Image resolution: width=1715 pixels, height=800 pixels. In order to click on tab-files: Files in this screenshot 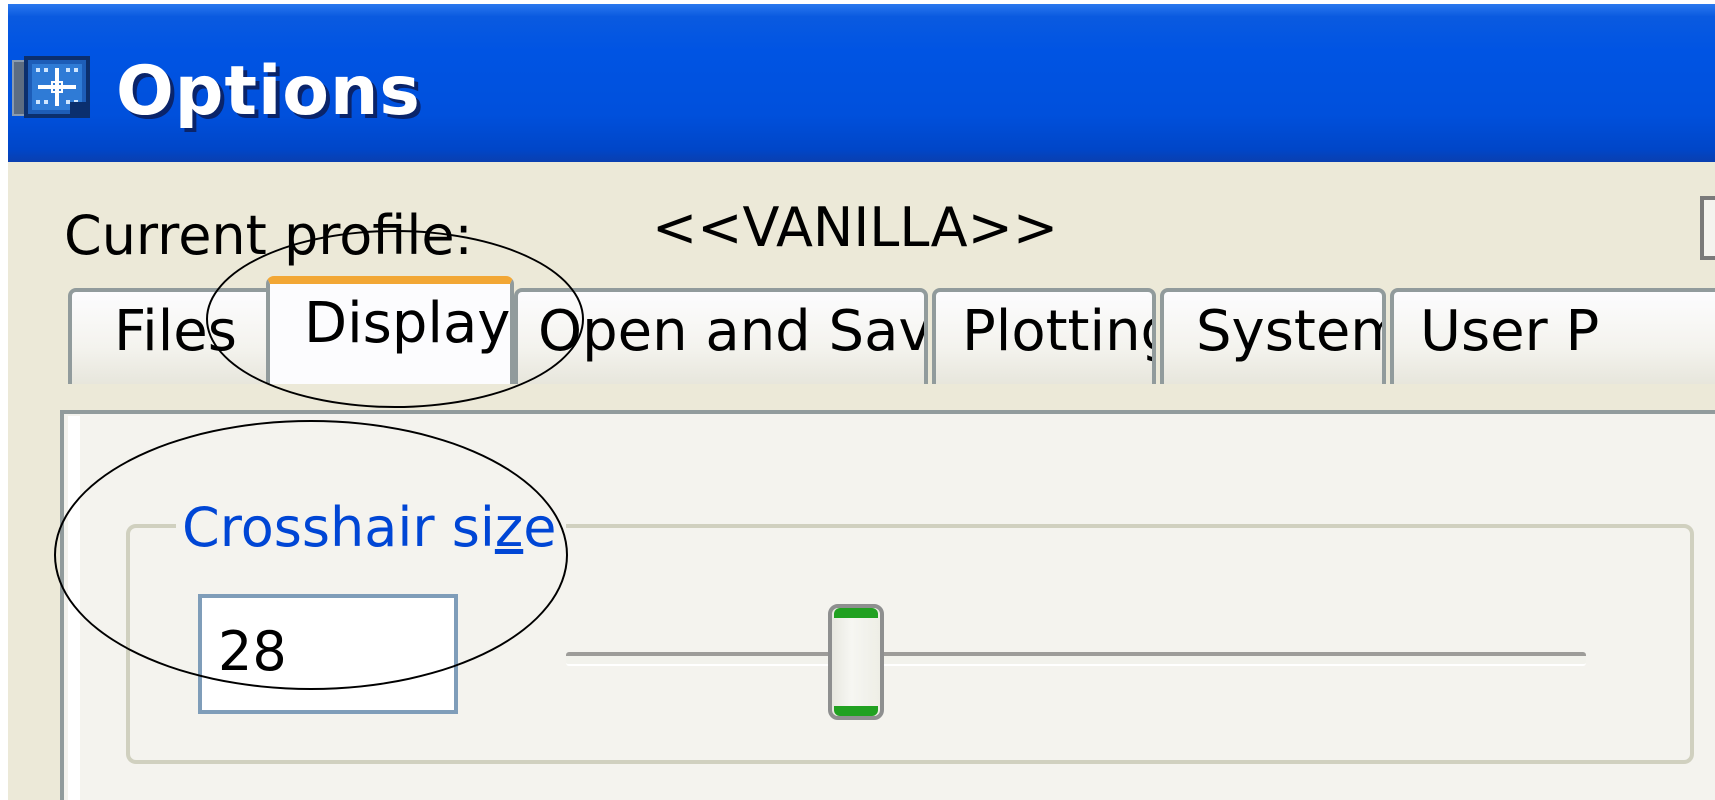, I will do `click(171, 336)`.